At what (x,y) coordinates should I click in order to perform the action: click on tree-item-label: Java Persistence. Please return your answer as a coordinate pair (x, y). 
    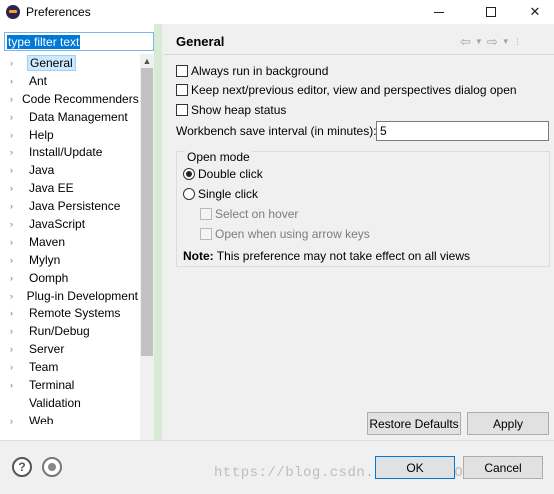
    Looking at the image, I should click on (75, 206).